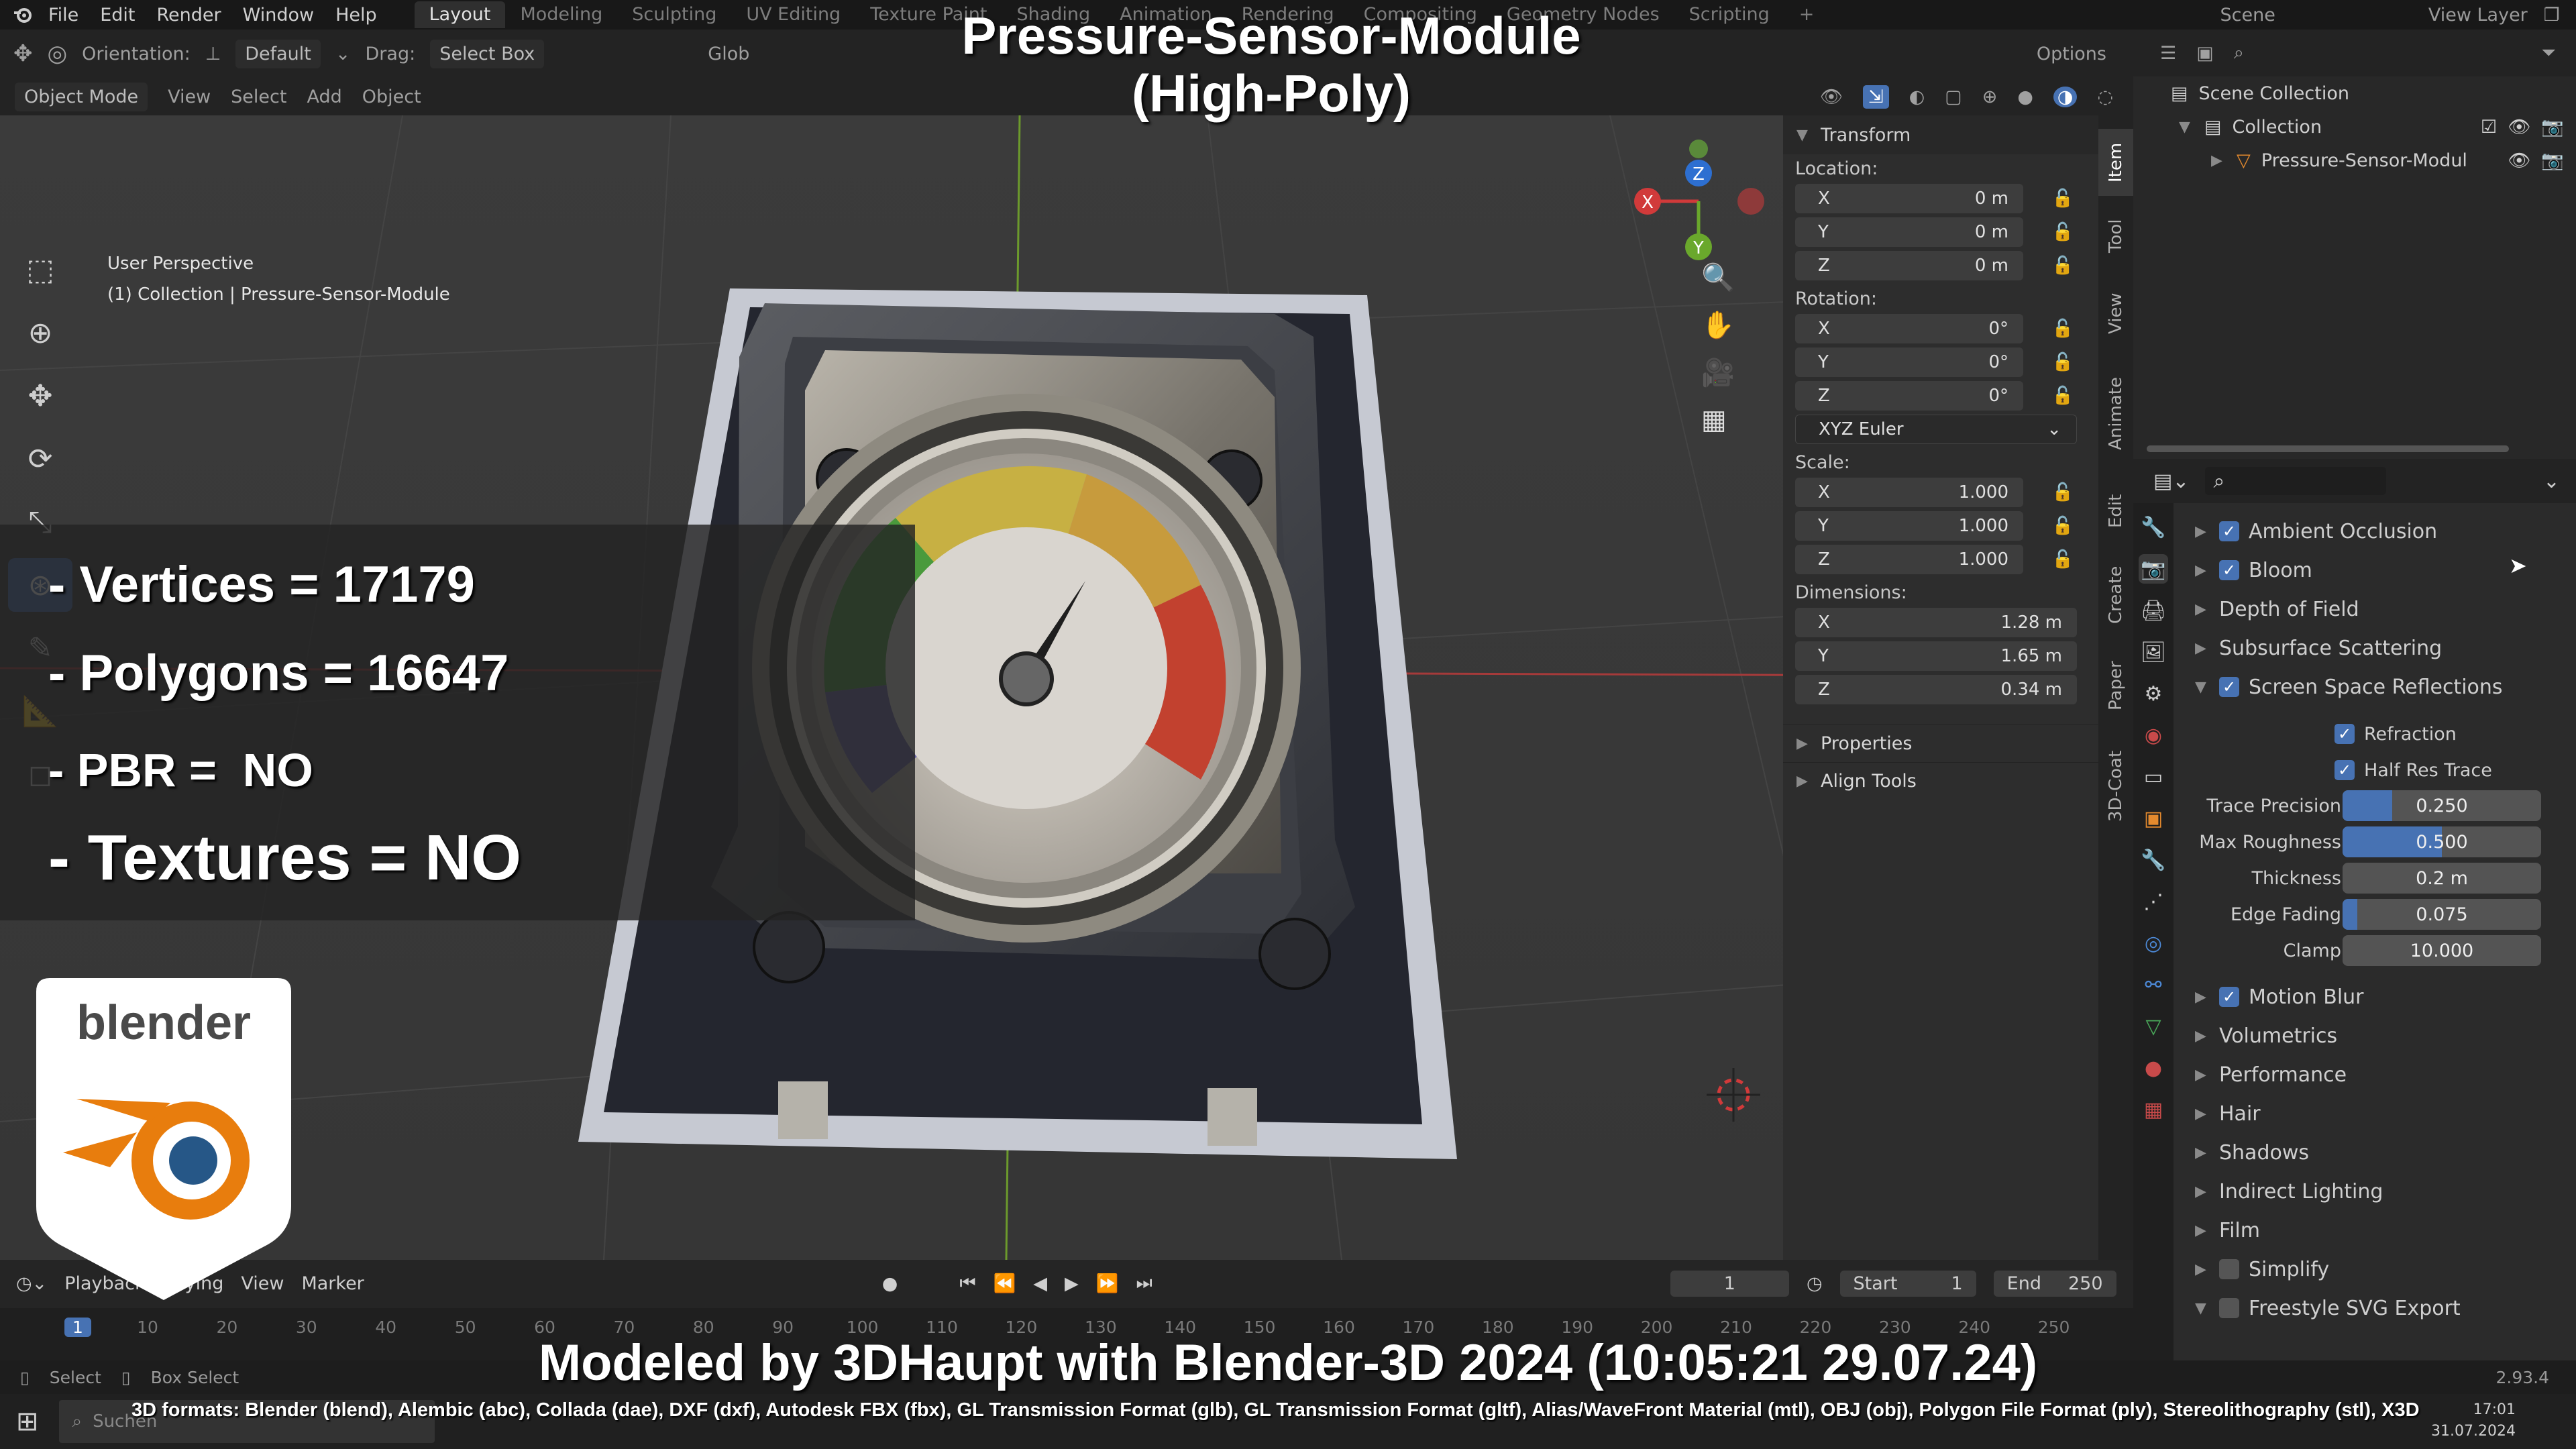  I want to click on menu-help: Help, so click(356, 15).